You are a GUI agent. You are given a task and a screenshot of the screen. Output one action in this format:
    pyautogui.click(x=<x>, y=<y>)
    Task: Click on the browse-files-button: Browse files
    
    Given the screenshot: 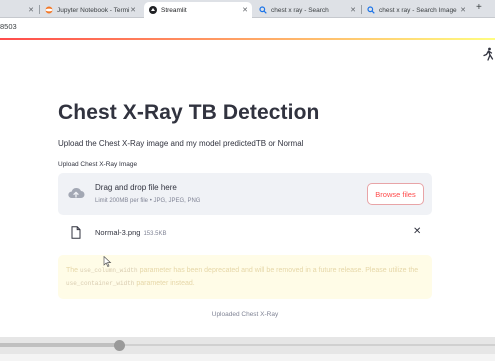 What is the action you would take?
    pyautogui.click(x=395, y=194)
    